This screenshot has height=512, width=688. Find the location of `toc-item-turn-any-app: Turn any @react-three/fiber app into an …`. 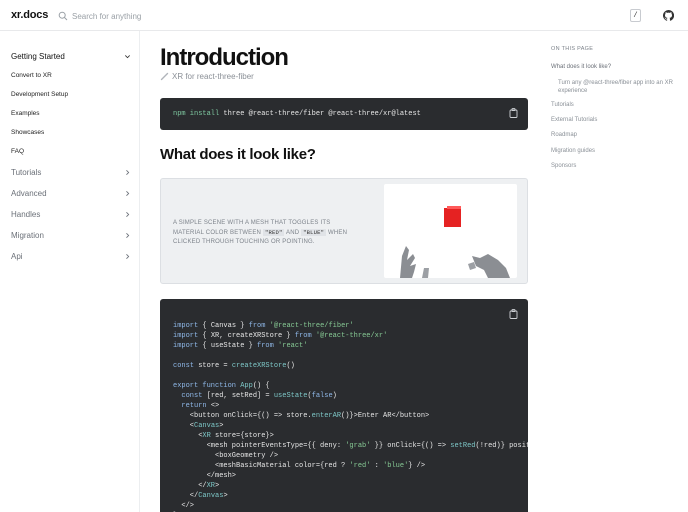

toc-item-turn-any-app: Turn any @react-three/fiber app into an … is located at coordinates (619, 87).